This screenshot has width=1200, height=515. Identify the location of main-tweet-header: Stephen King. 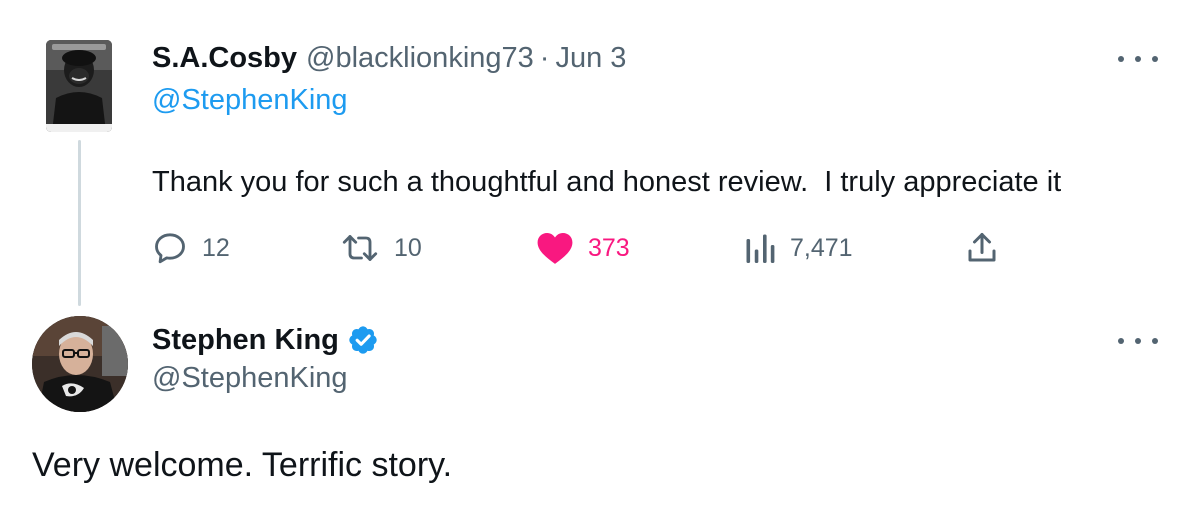
(265, 340).